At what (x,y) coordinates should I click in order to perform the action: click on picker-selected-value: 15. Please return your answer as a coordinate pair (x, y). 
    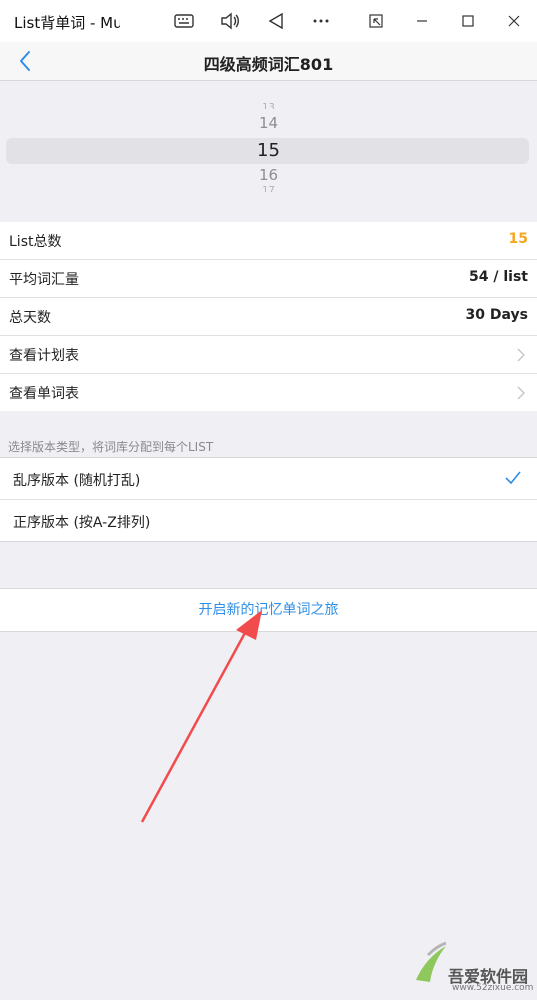
    Looking at the image, I should click on (268, 151).